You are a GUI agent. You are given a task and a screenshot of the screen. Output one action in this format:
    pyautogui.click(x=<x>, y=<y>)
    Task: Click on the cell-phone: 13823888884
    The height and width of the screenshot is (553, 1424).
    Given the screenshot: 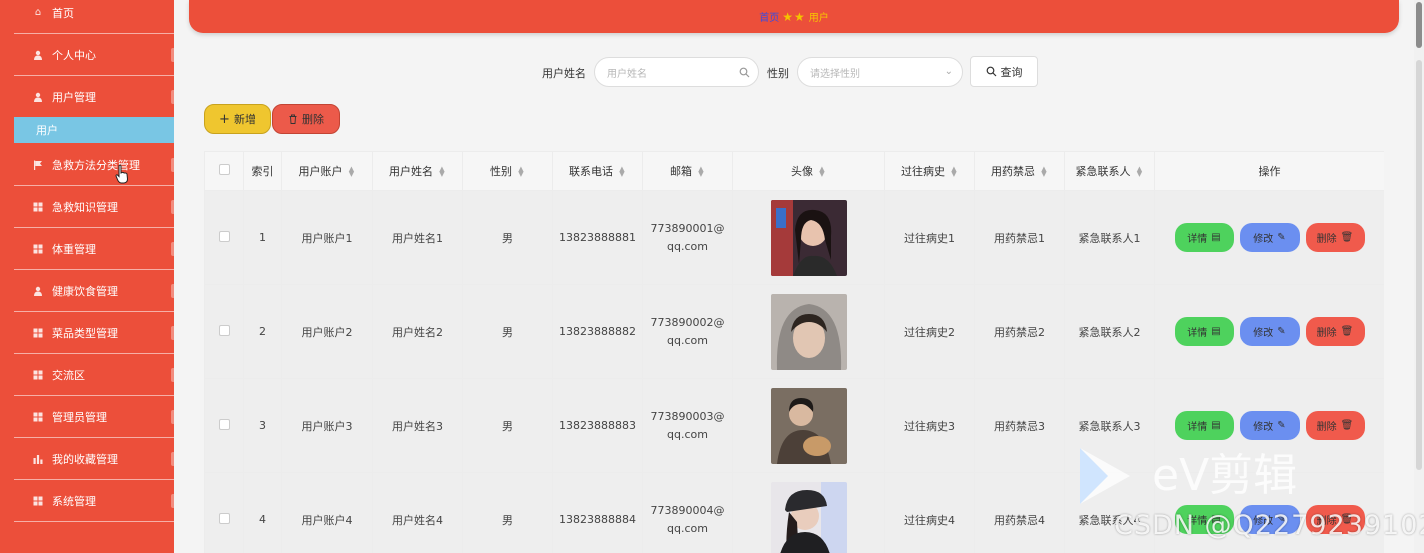 What is the action you would take?
    pyautogui.click(x=597, y=512)
    